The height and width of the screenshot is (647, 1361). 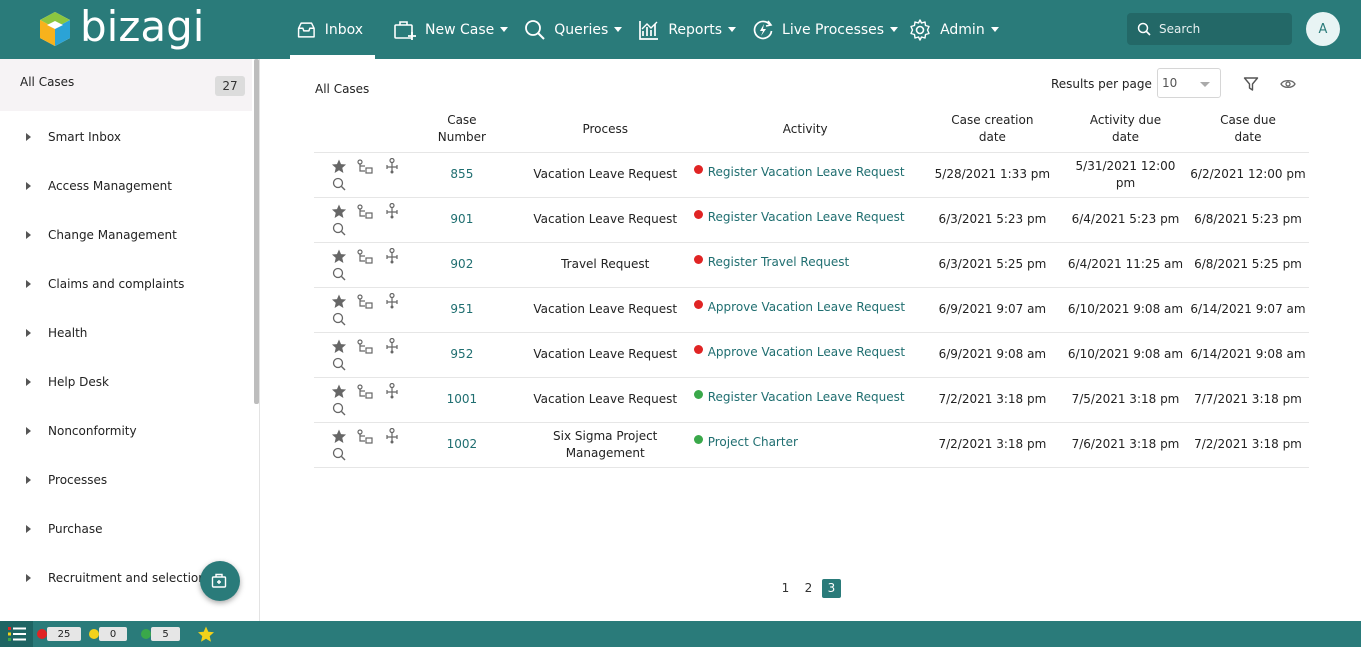 I want to click on green-count-badge: 5, so click(x=165, y=634).